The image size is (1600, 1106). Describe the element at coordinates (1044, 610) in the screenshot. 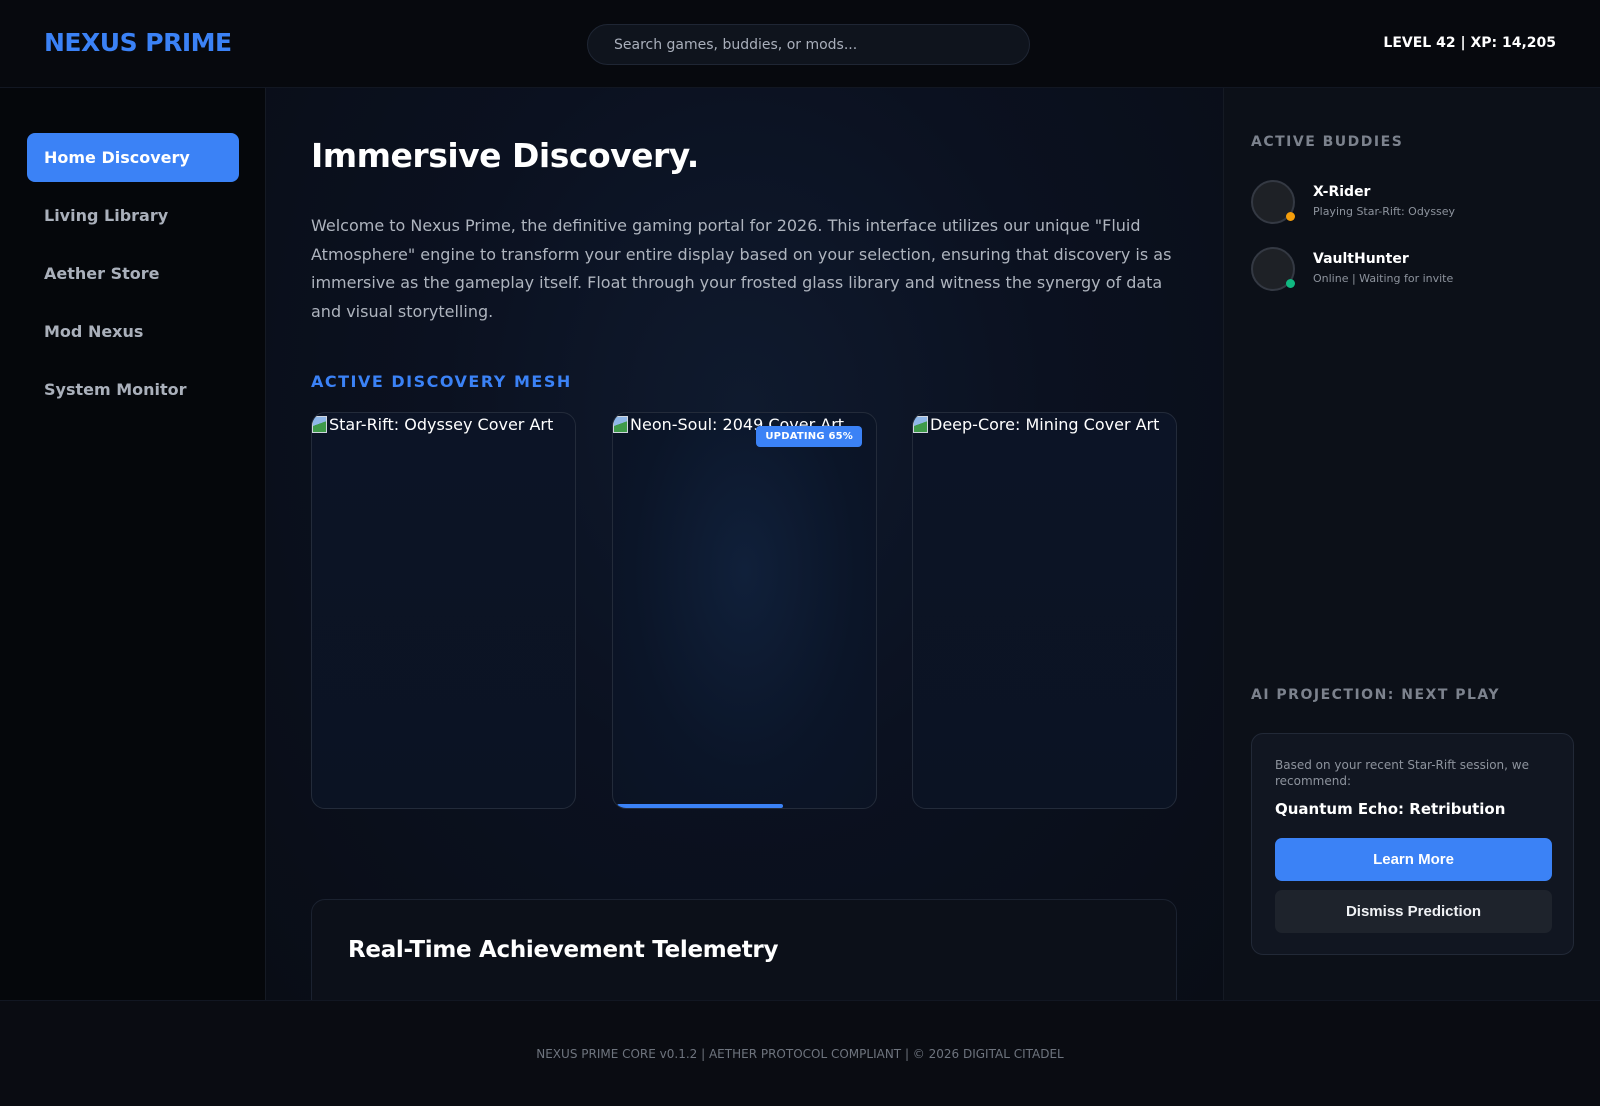

I see `game-card-deep-core: Deep-Core: Mining Cover Art` at that location.